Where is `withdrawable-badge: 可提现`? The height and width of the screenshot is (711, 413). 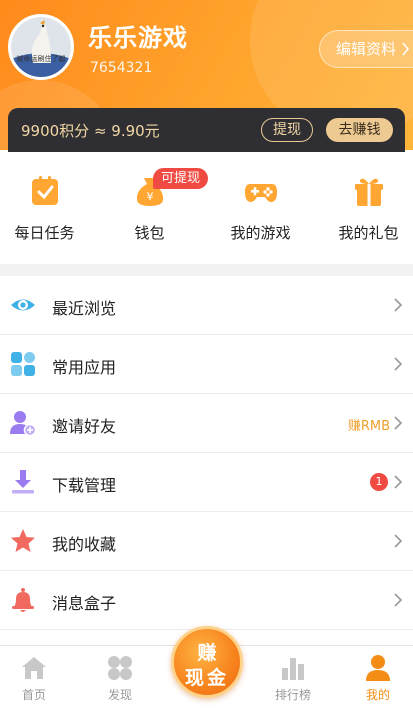 withdrawable-badge: 可提现 is located at coordinates (181, 178).